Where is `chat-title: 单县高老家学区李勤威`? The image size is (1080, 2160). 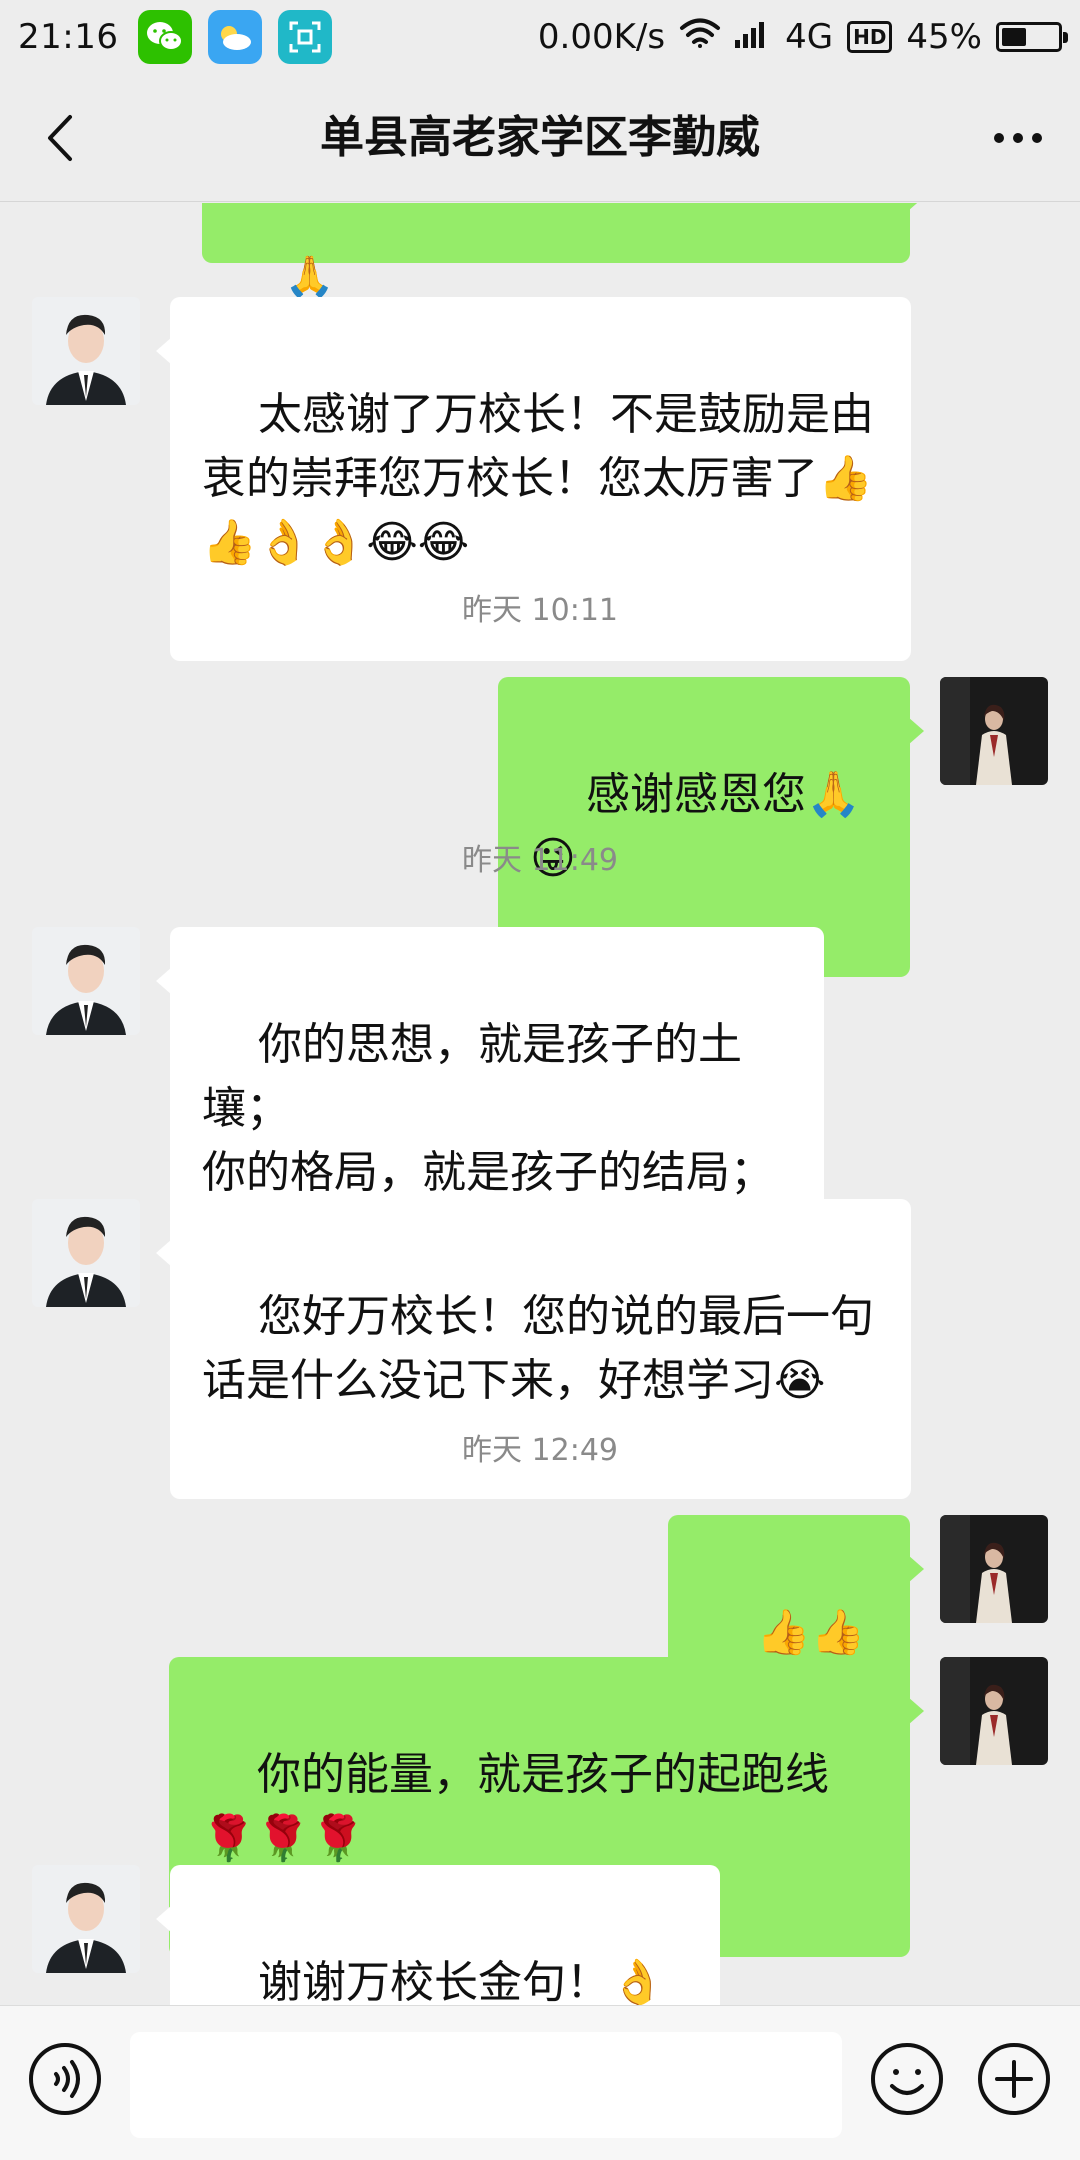
chat-title: 单县高老家学区李勤威 is located at coordinates (540, 137).